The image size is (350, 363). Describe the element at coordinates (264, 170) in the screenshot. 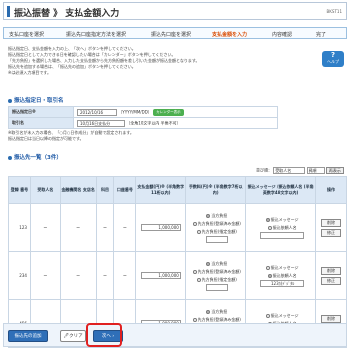

I see `sort-label: 並び順：` at that location.